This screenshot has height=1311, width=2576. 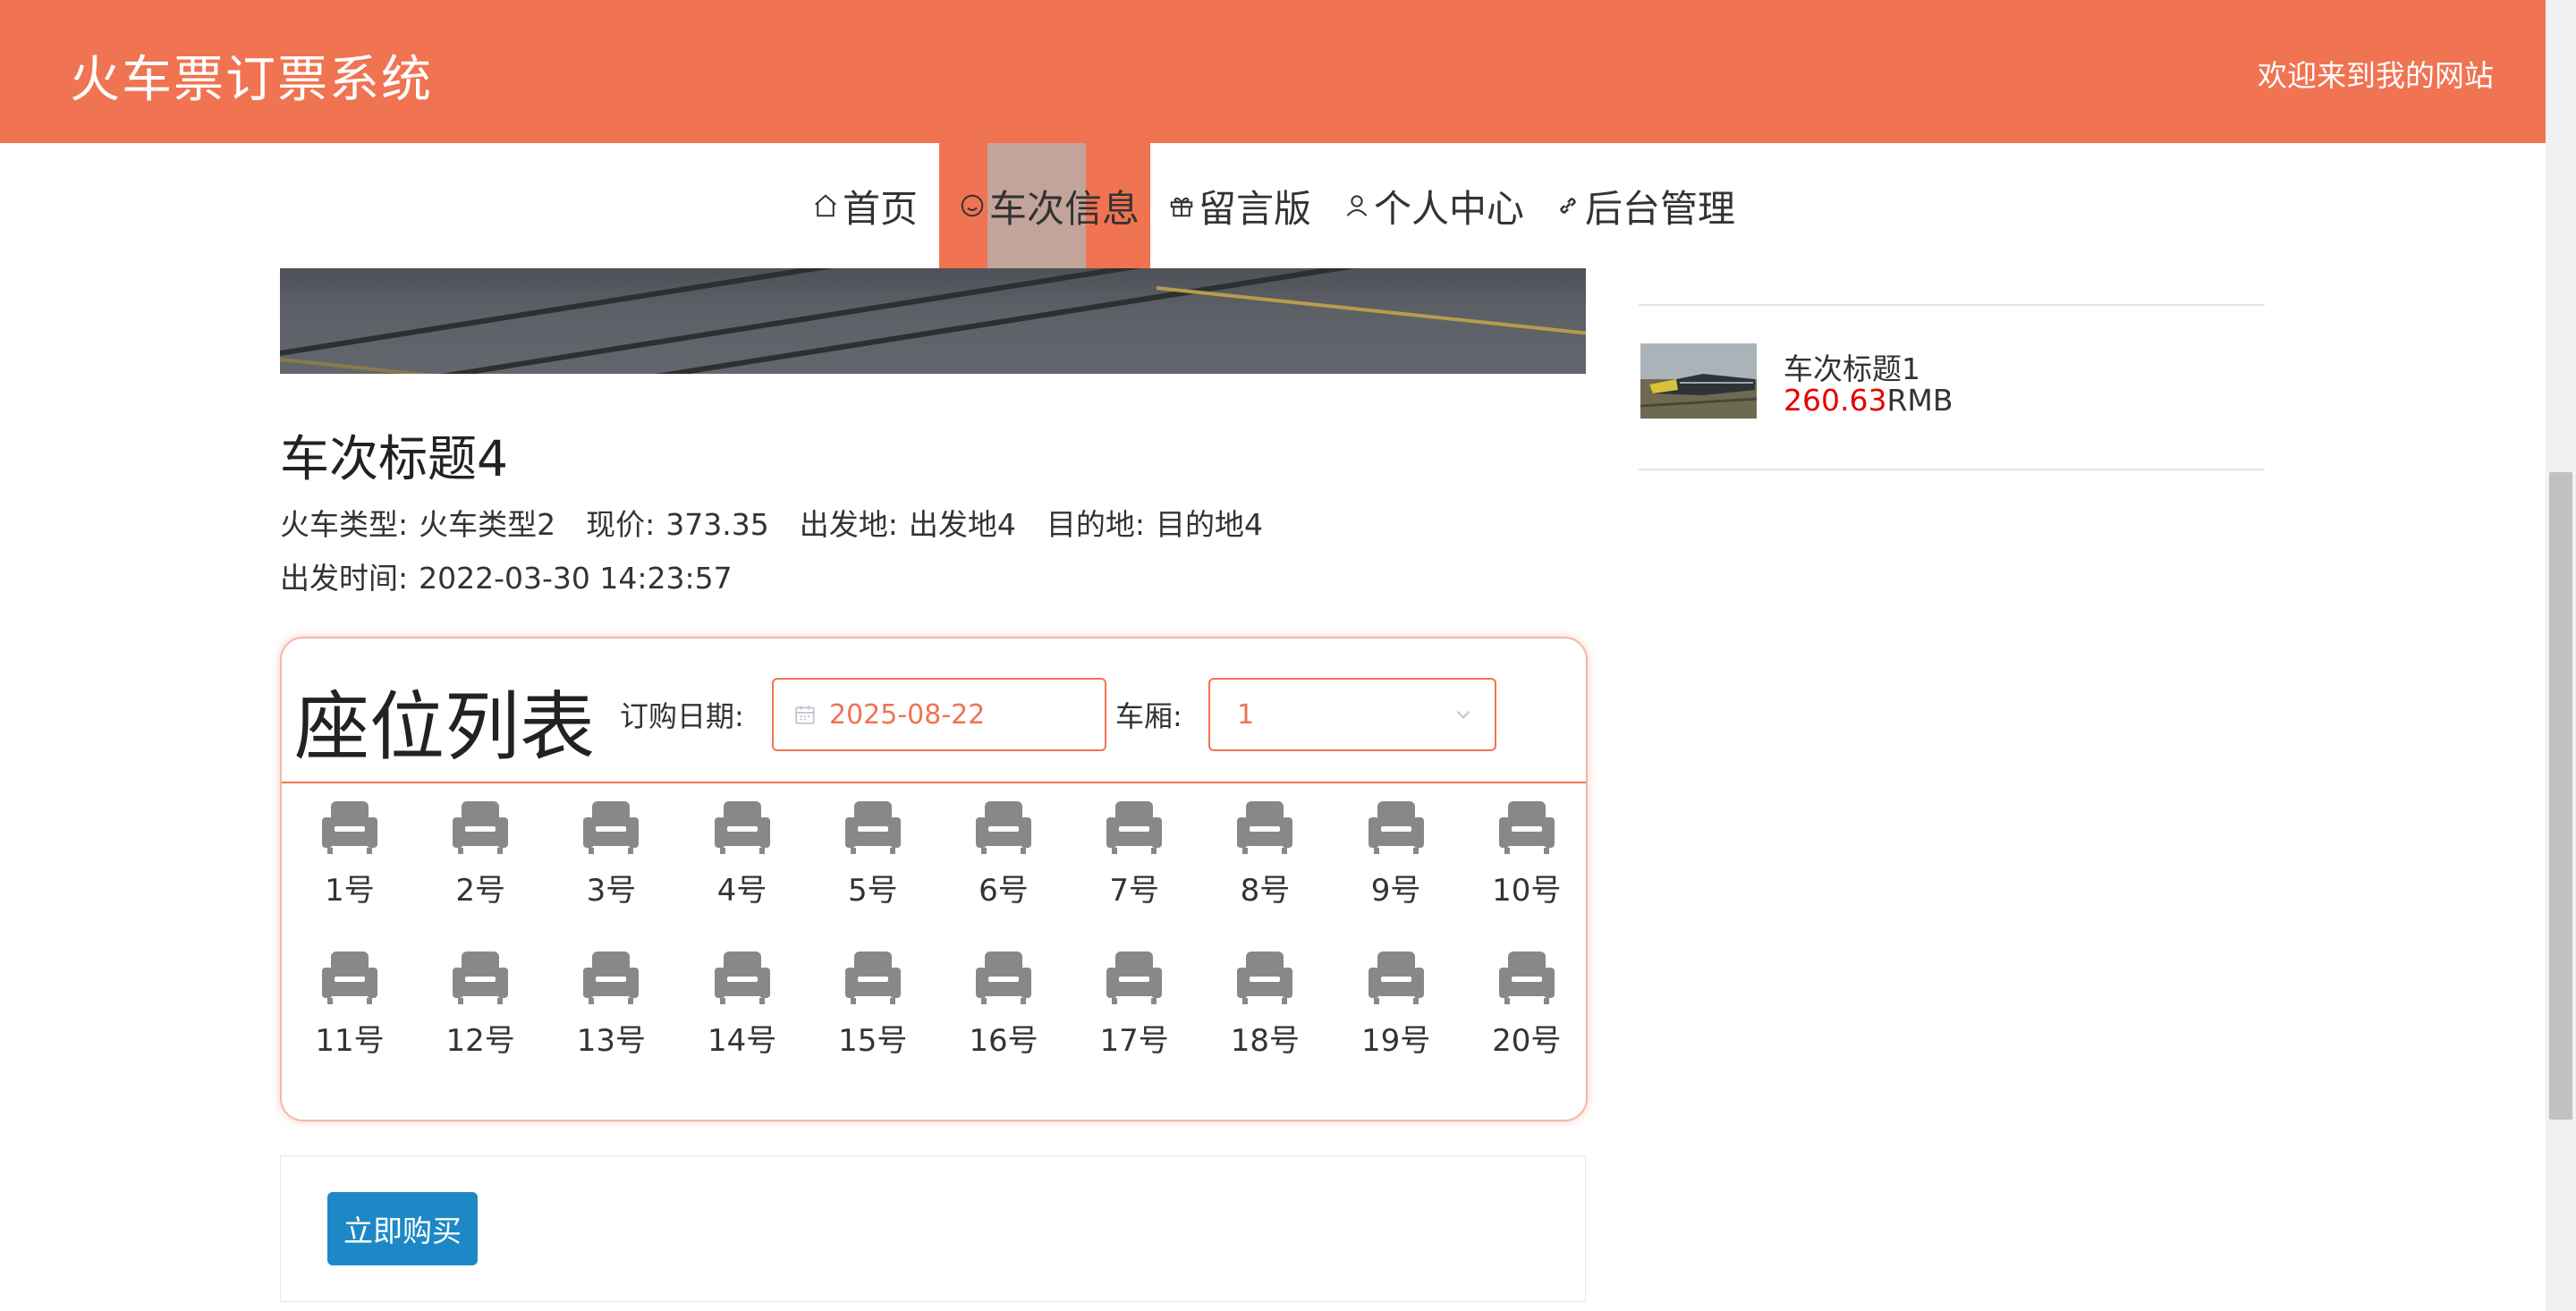 What do you see at coordinates (394, 458) in the screenshot?
I see `train-title: 车次标题4` at bounding box center [394, 458].